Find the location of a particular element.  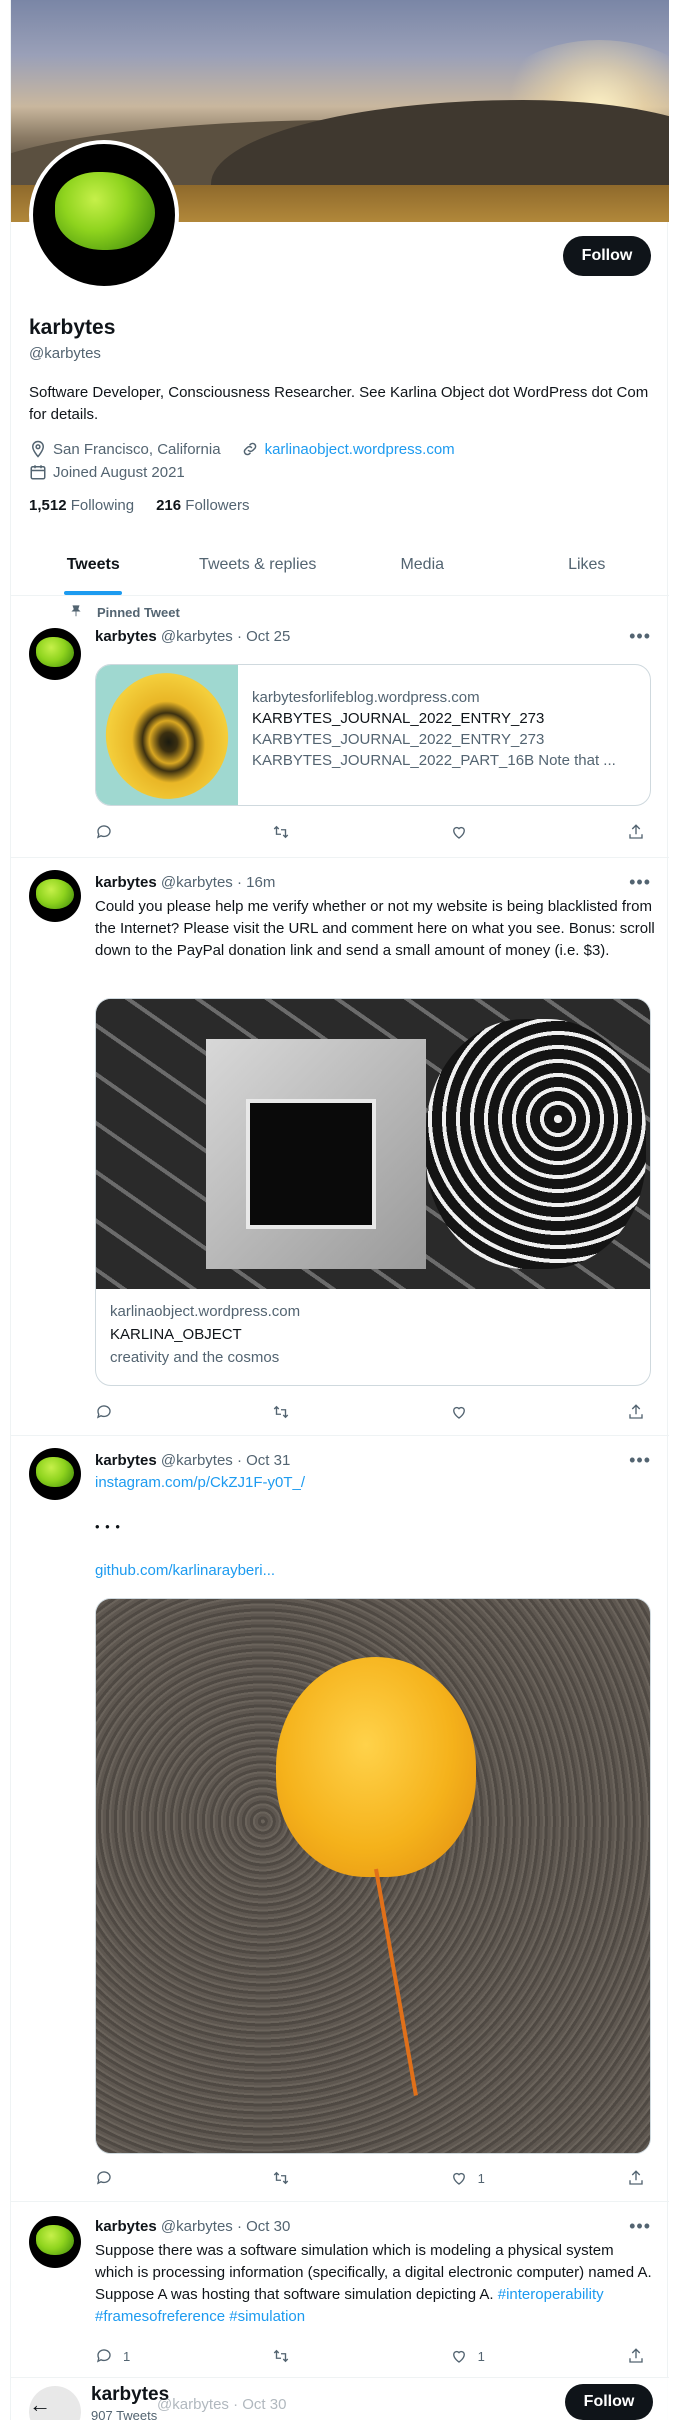

sticky-tweet-count: 907 Tweets is located at coordinates (124, 2414).